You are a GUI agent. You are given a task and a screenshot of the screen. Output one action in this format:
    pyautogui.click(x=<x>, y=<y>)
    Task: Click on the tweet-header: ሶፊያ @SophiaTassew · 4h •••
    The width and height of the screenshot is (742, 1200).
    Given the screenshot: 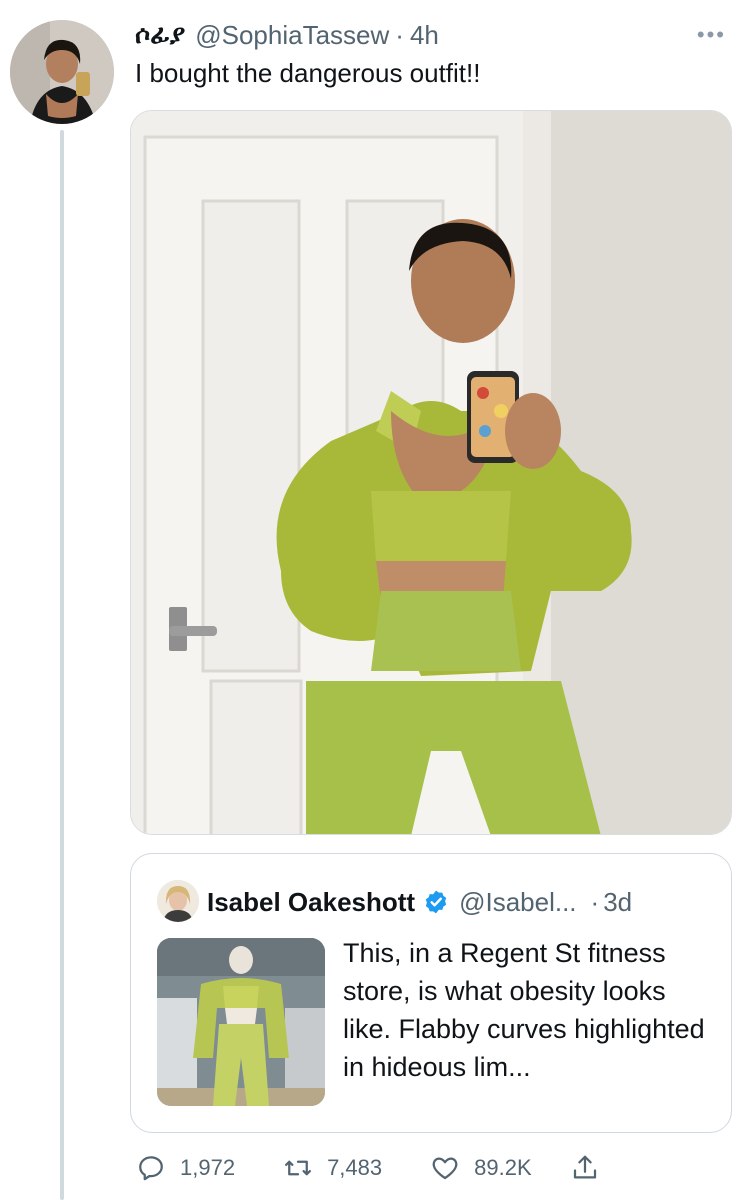 What is the action you would take?
    pyautogui.click(x=430, y=35)
    